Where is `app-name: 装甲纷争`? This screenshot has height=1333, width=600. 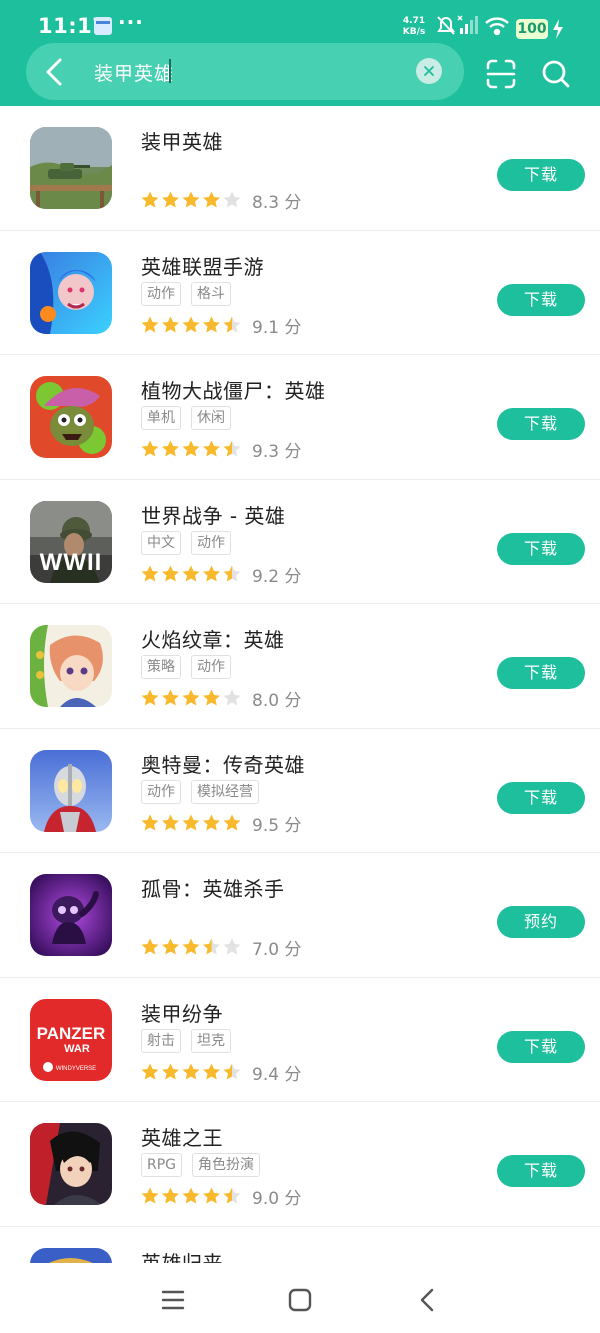 app-name: 装甲纷争 is located at coordinates (182, 1012).